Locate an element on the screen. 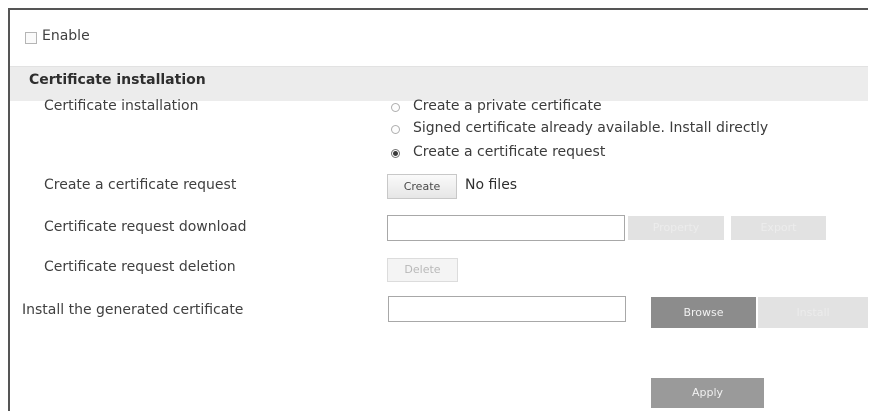 This screenshot has width=869, height=412. create-request-status: No files is located at coordinates (491, 185).